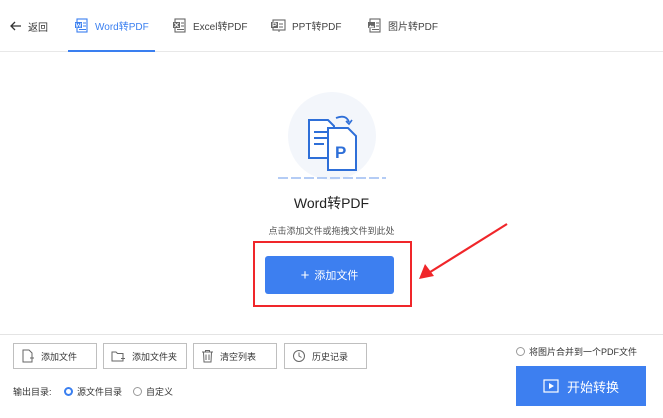 This screenshot has width=663, height=418. Describe the element at coordinates (15, 26) in the screenshot. I see `arrow-left-icon` at that location.